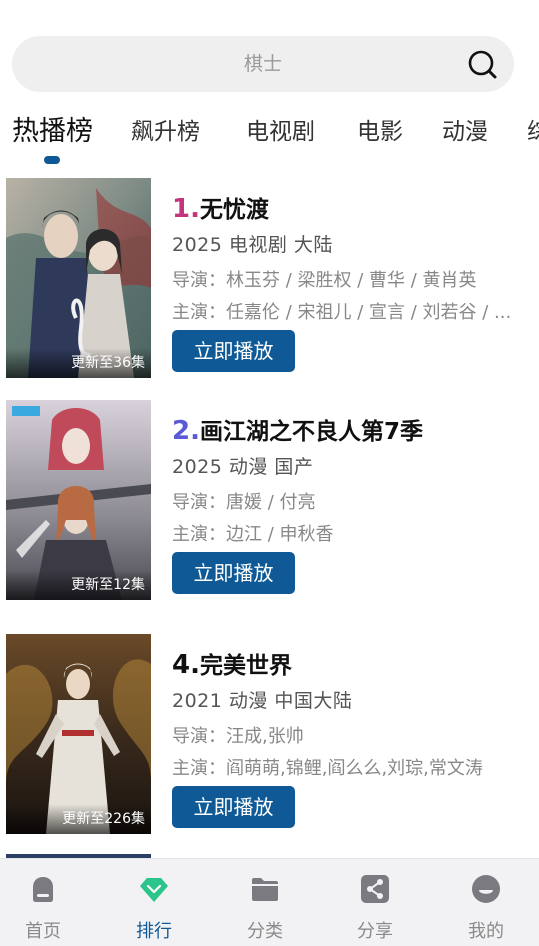  I want to click on search-icon, so click(482, 64).